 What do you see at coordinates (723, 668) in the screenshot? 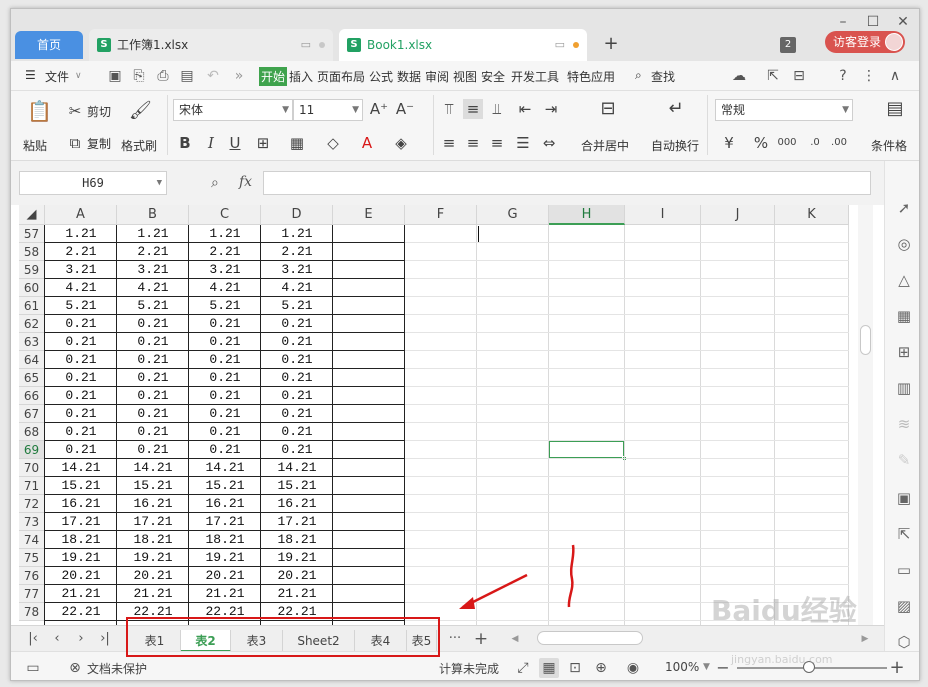
I see `zoom-out-button: −` at bounding box center [723, 668].